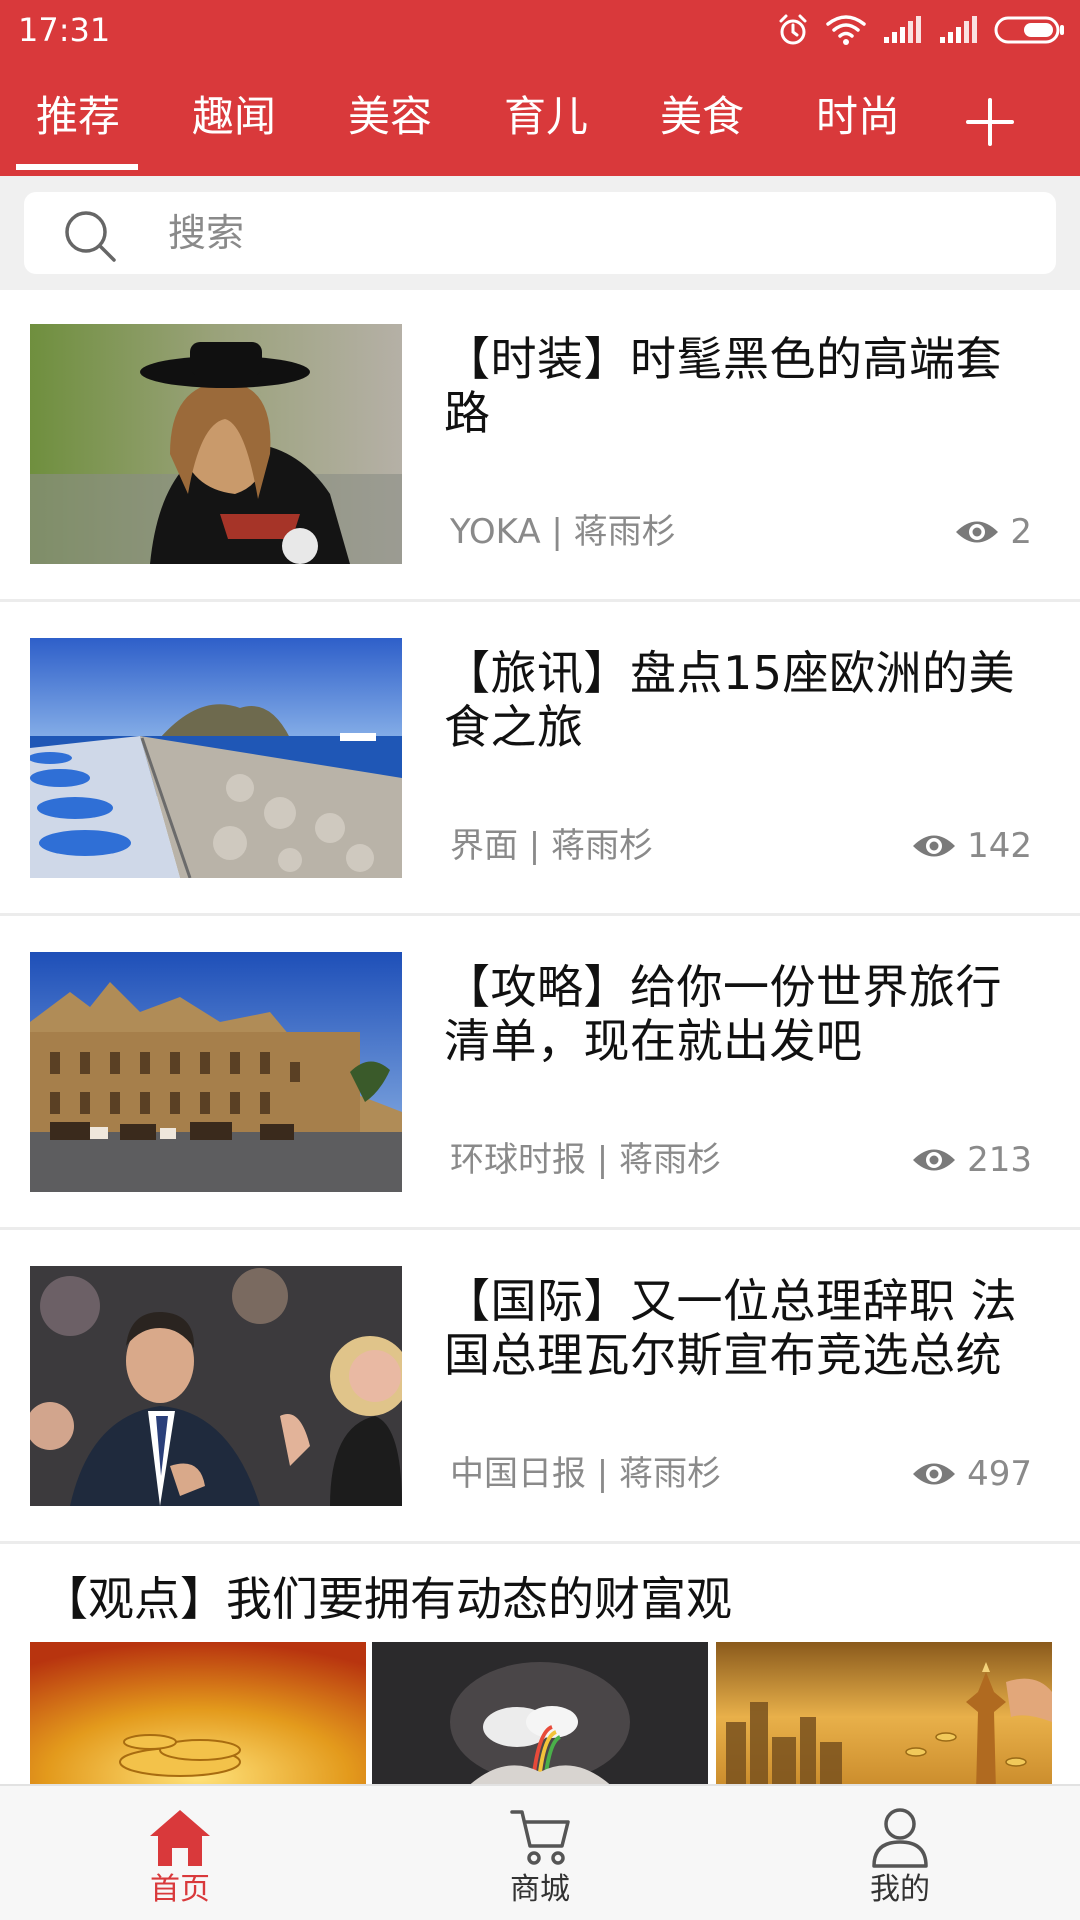 This screenshot has height=1920, width=1080. What do you see at coordinates (598, 233) in the screenshot?
I see `search-input` at bounding box center [598, 233].